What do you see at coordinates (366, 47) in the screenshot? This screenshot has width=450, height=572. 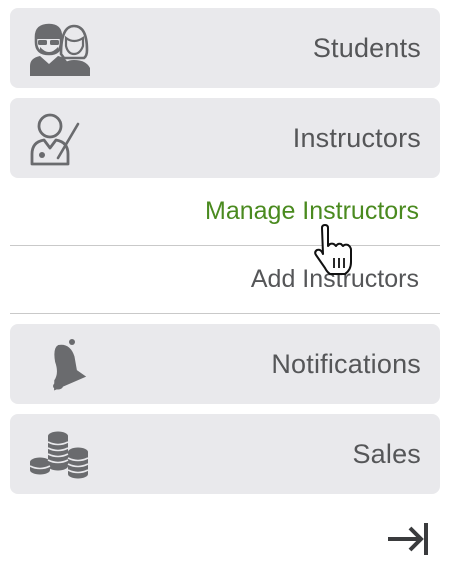 I see `nav-item-label: Students` at bounding box center [366, 47].